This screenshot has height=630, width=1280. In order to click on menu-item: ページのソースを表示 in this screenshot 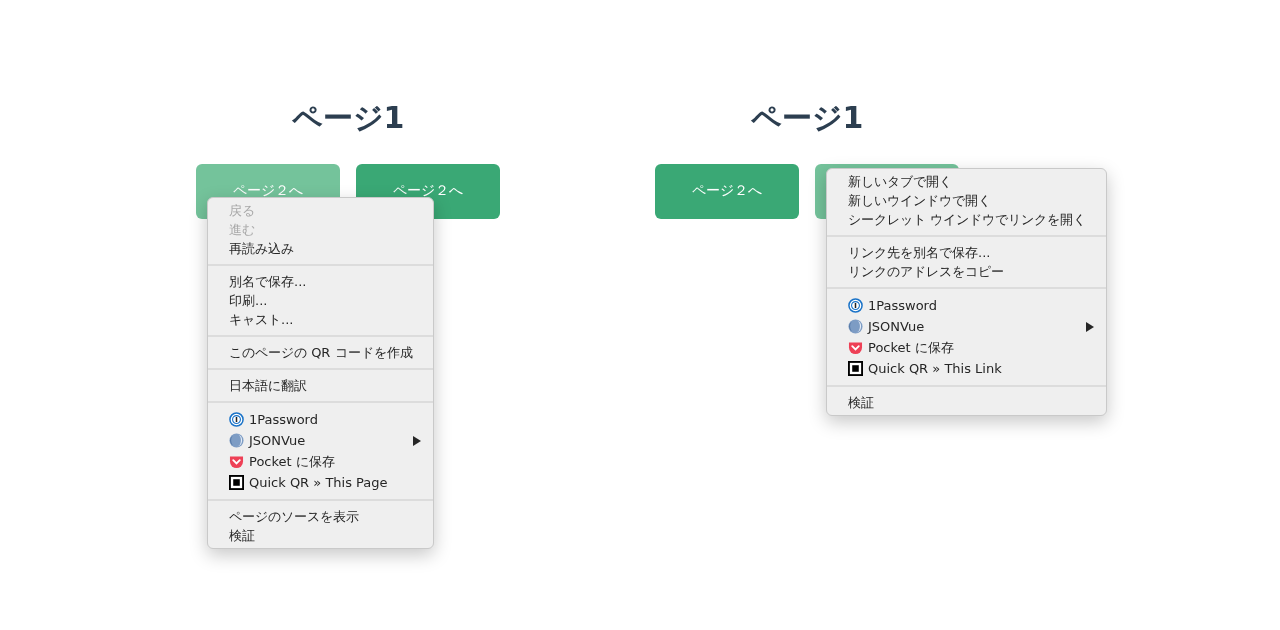, I will do `click(320, 516)`.